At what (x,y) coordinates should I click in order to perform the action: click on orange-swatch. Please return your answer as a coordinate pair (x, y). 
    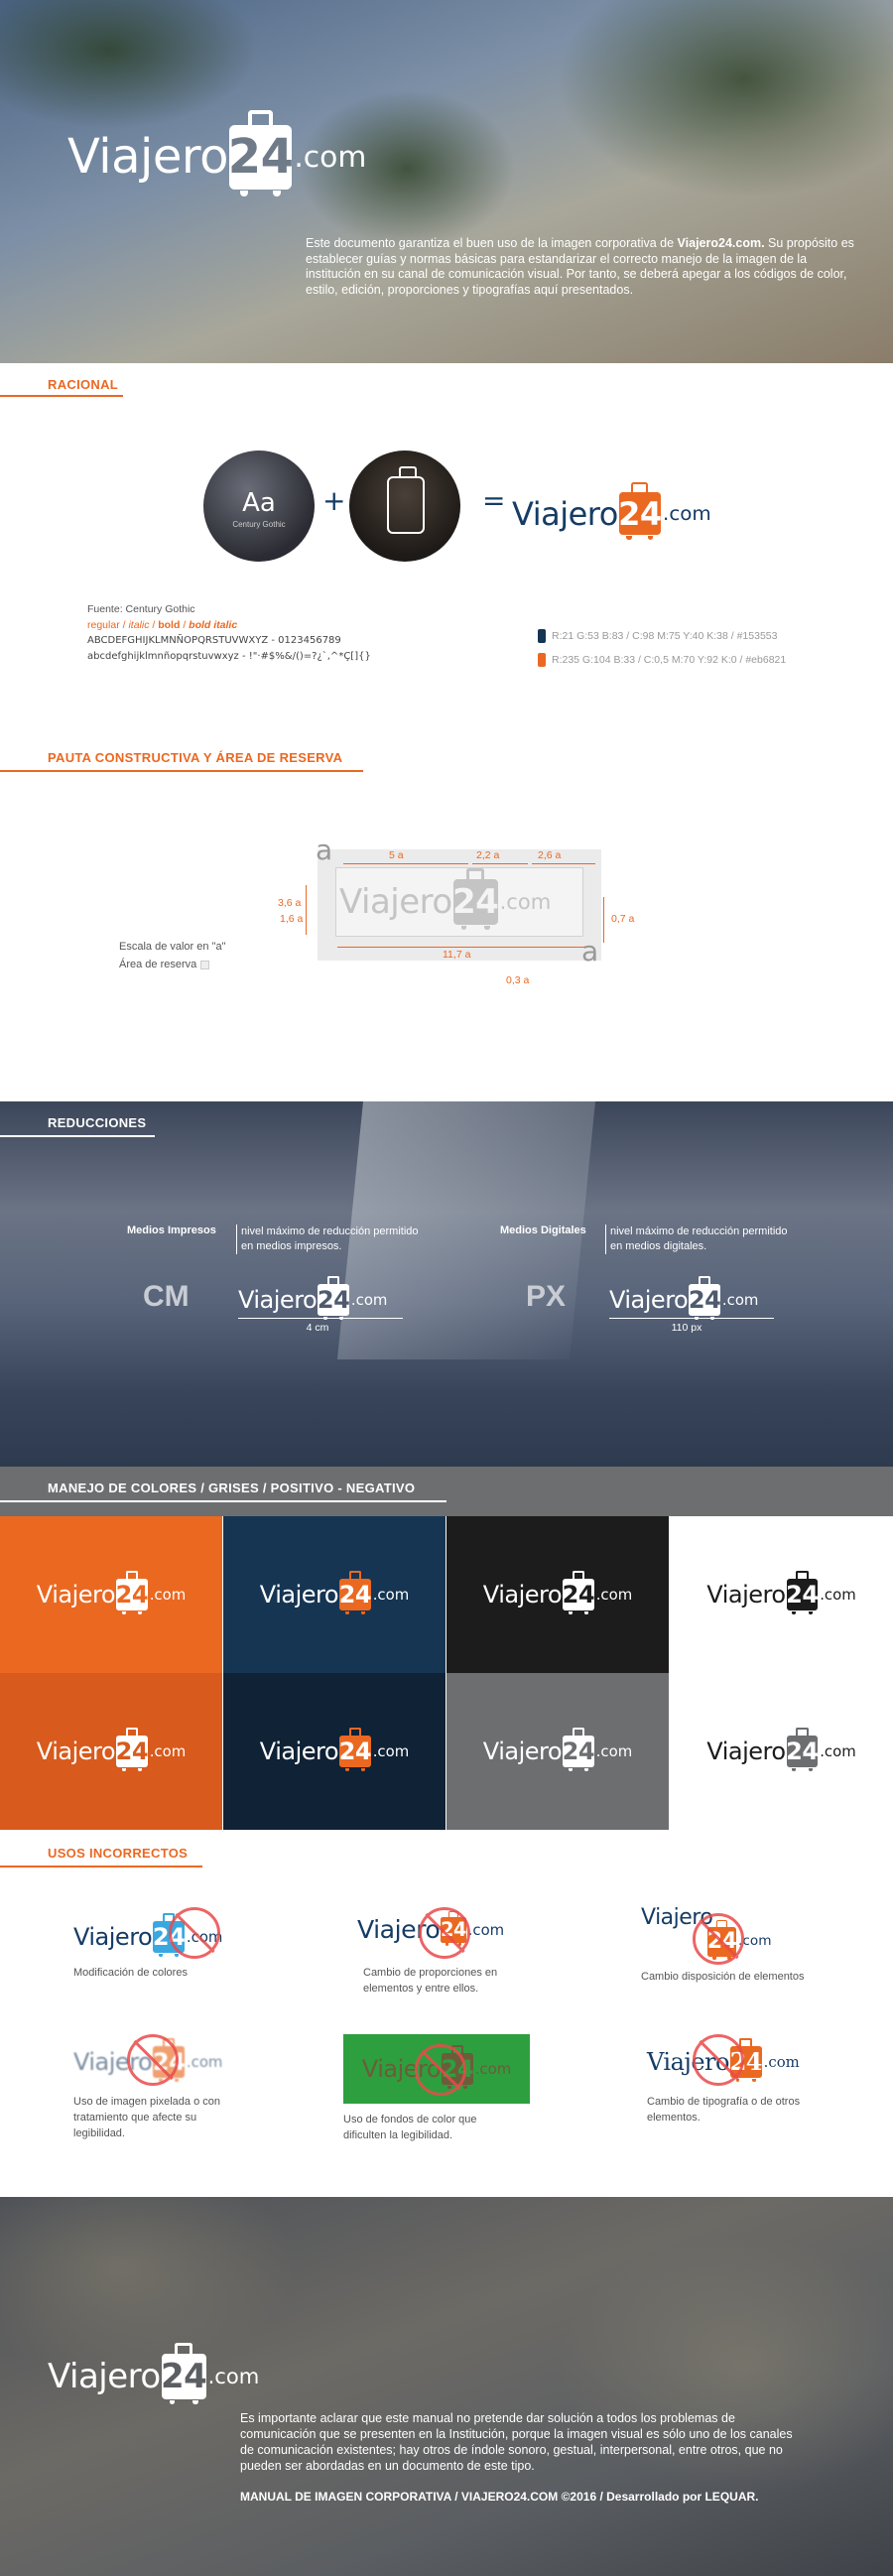
    Looking at the image, I should click on (542, 660).